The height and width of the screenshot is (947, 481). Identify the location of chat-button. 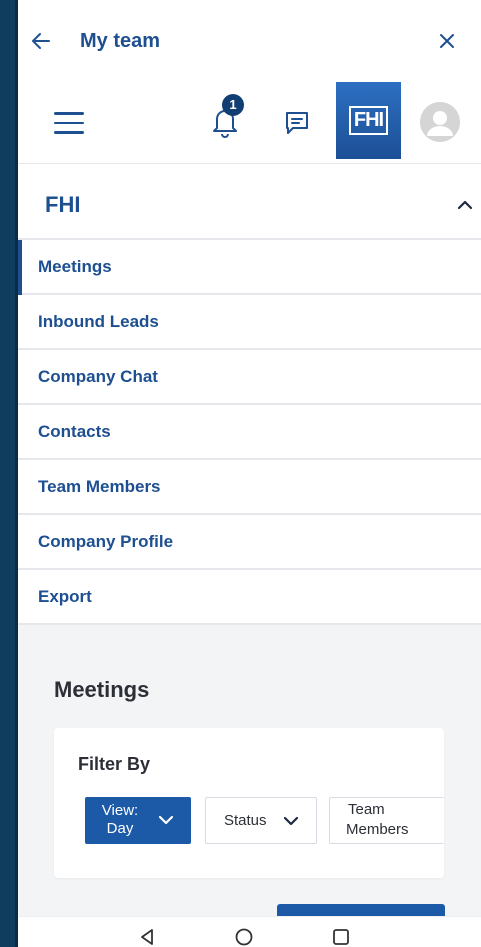
(297, 123).